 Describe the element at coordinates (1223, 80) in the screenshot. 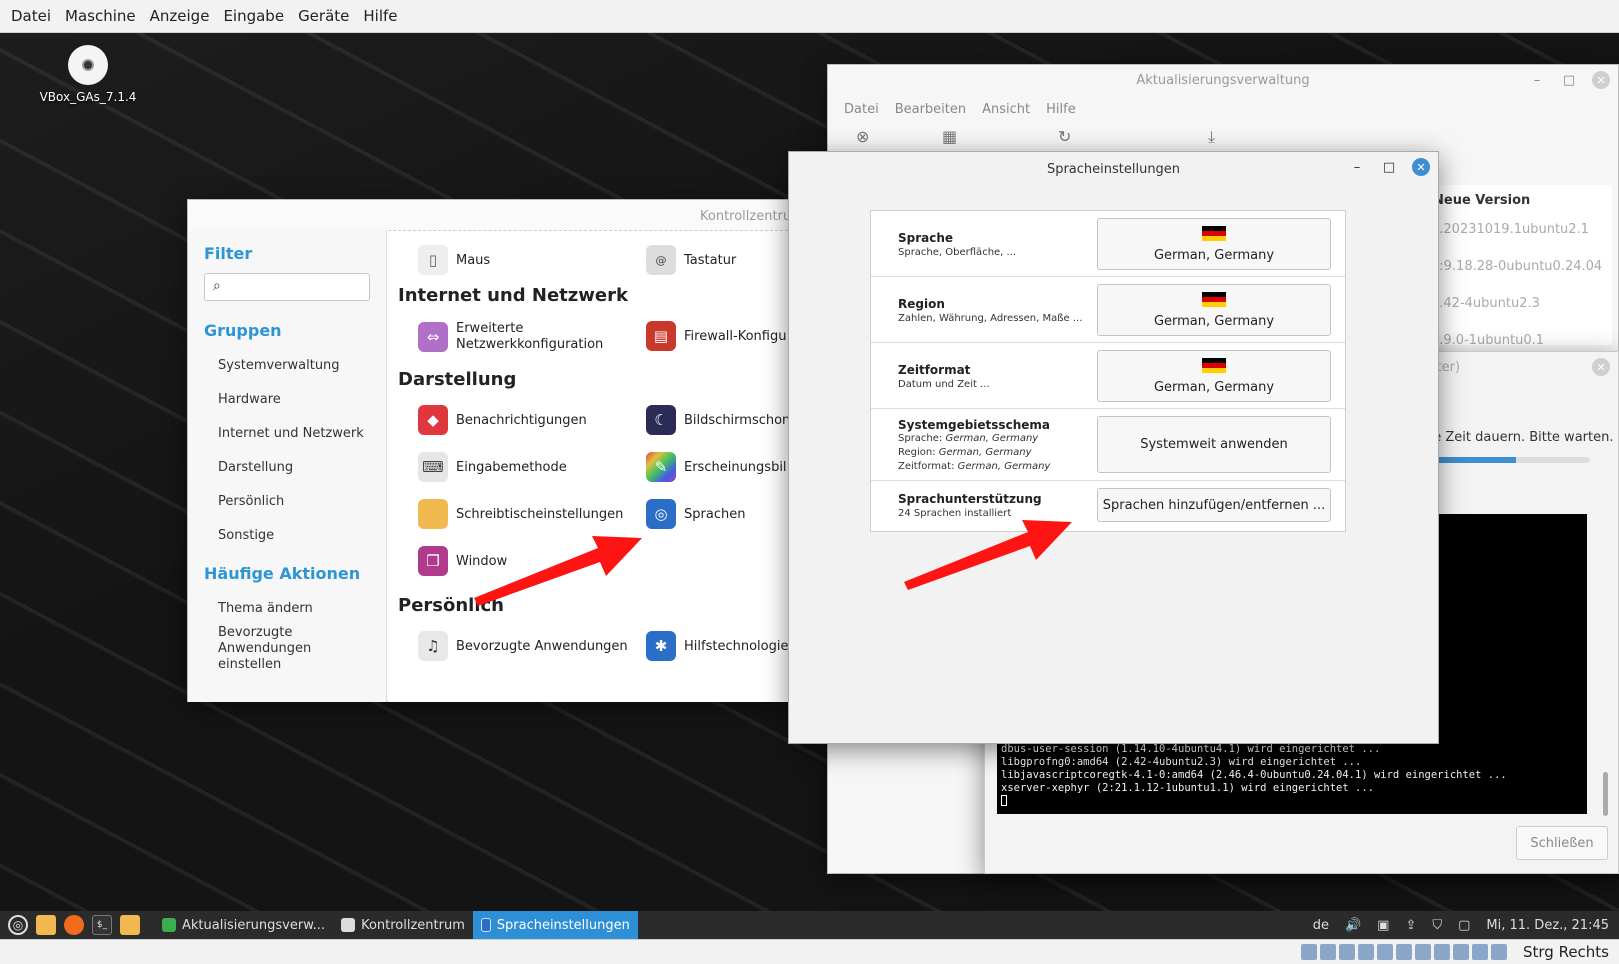

I see `update-manager-titlebar: Aktualisierungsverwaltung – □ ✕` at that location.